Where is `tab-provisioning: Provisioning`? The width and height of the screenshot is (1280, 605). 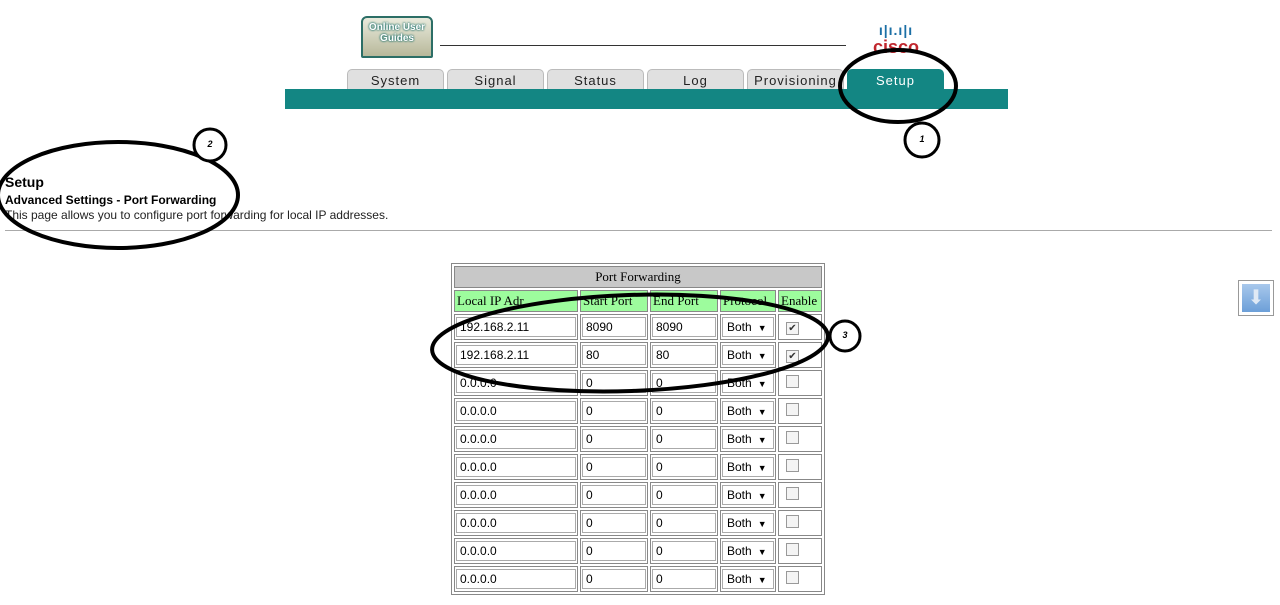 tab-provisioning: Provisioning is located at coordinates (795, 79).